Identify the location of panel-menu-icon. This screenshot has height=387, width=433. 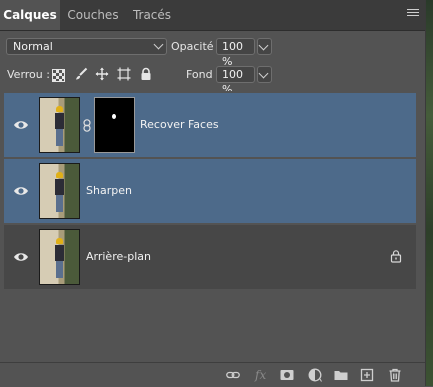
(413, 14).